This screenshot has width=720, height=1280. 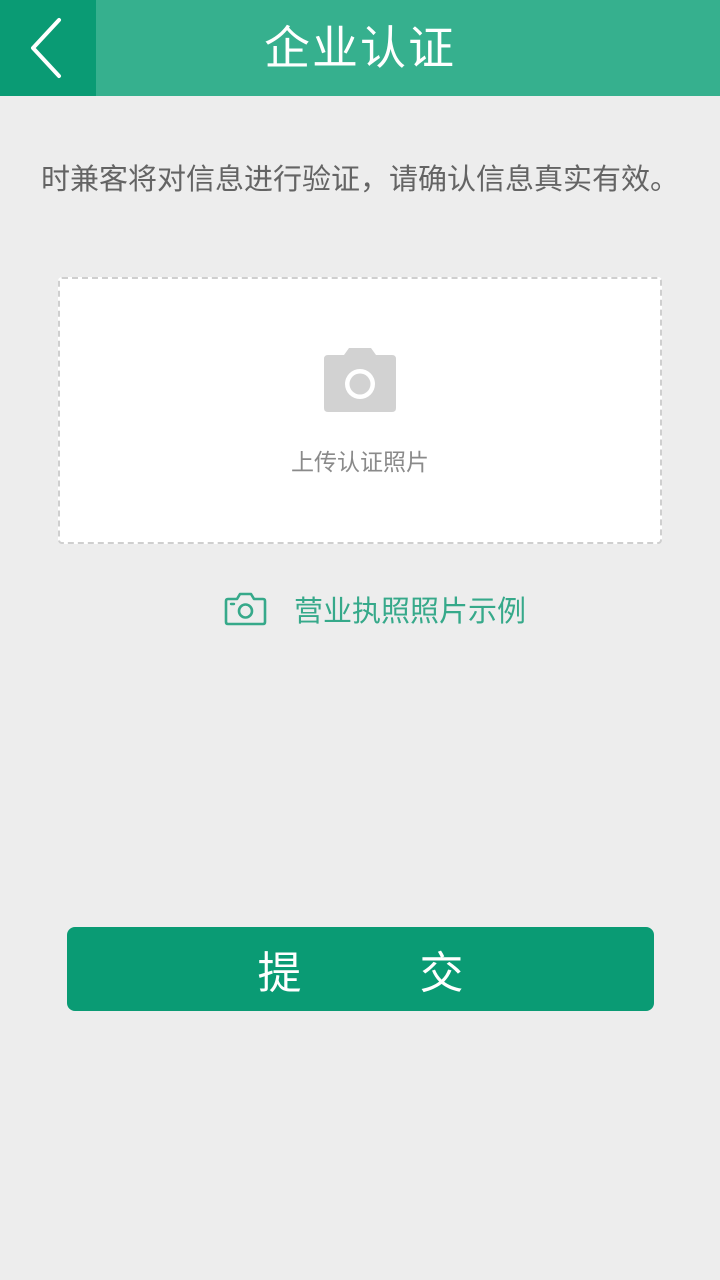 What do you see at coordinates (360, 463) in the screenshot?
I see `upload-photo-label: 上传认证照片` at bounding box center [360, 463].